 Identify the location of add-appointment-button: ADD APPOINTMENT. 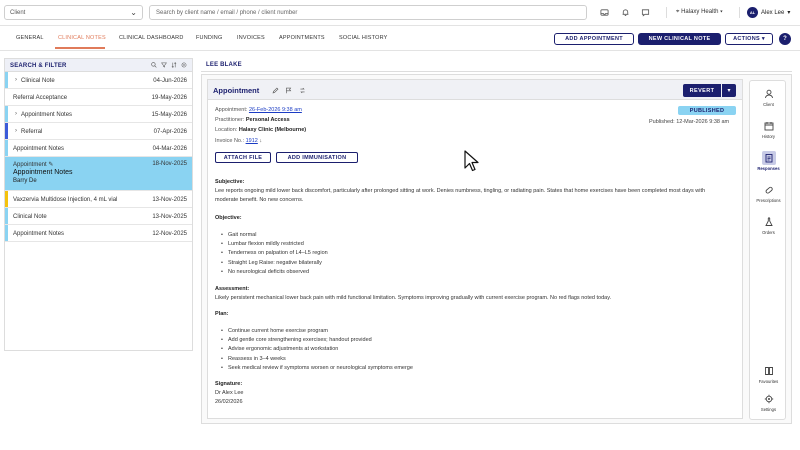
(594, 39).